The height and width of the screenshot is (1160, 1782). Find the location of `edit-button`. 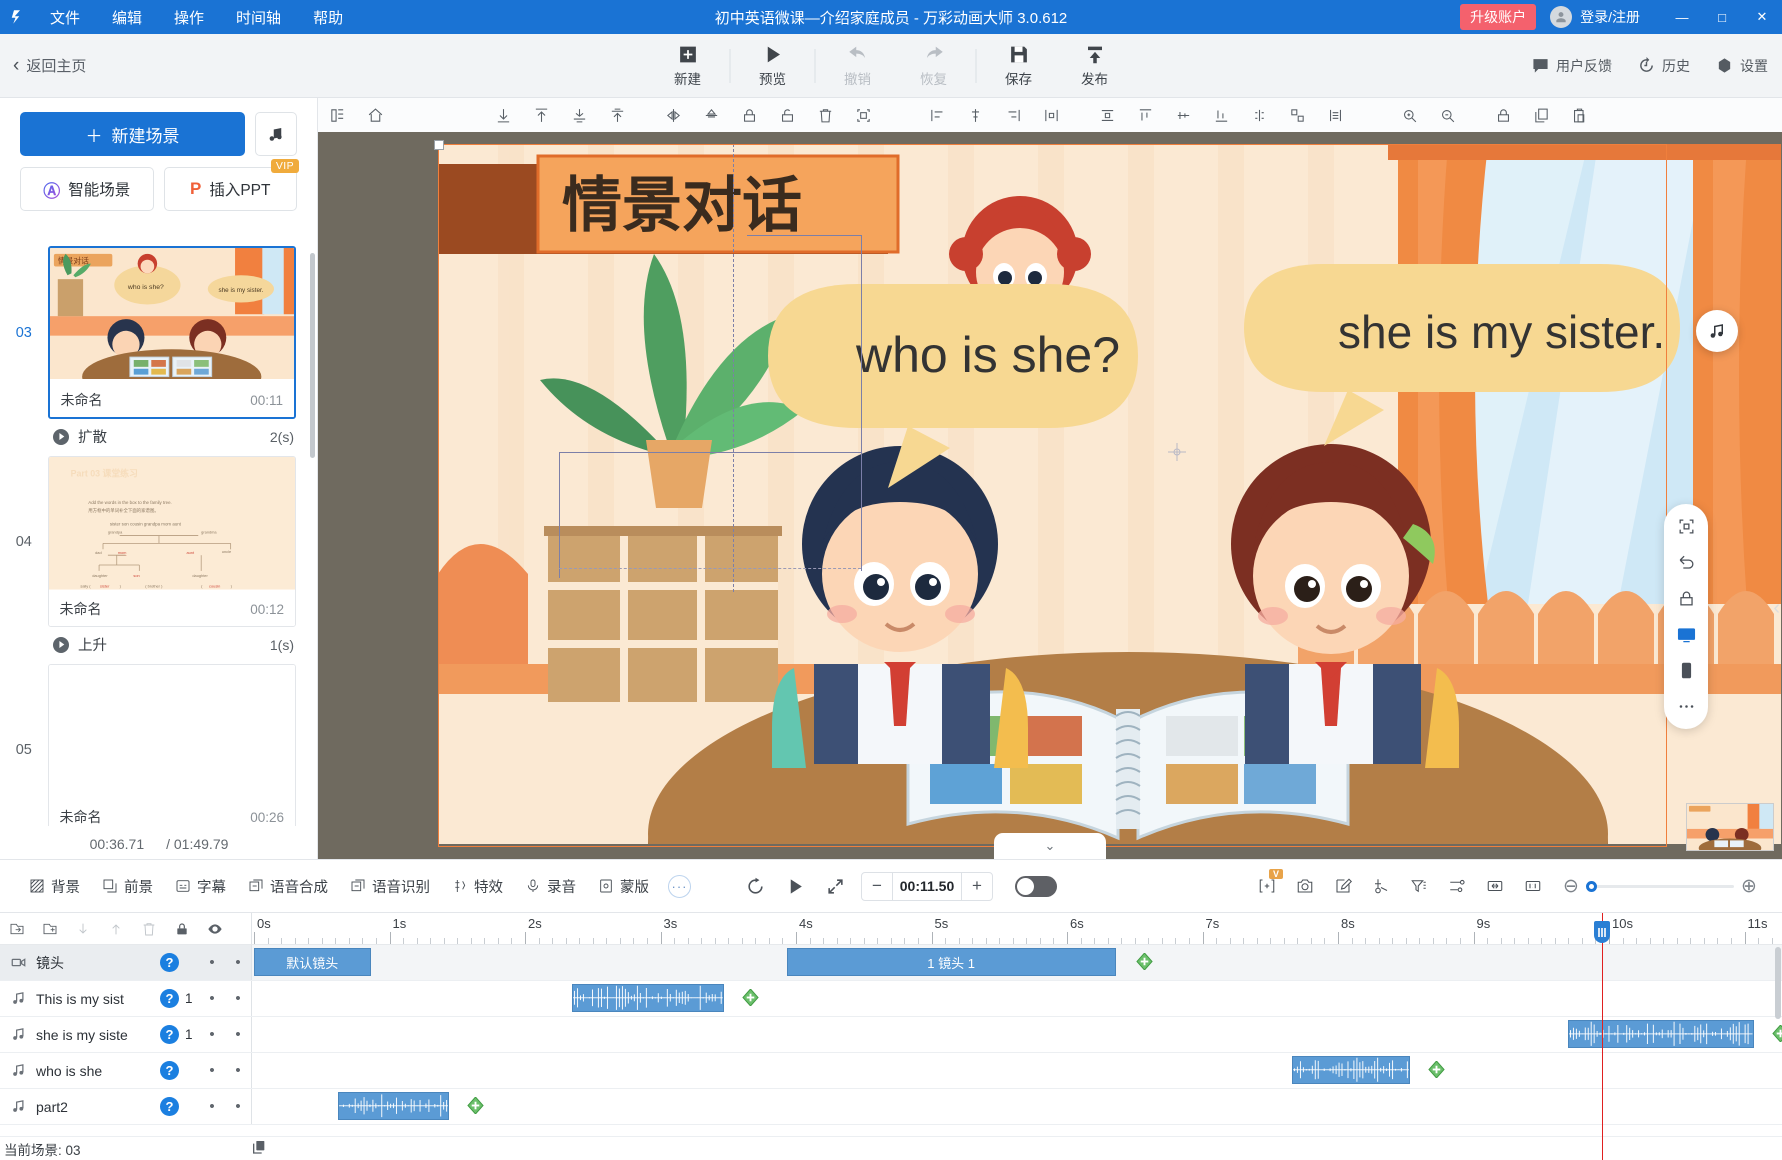

edit-button is located at coordinates (1343, 886).